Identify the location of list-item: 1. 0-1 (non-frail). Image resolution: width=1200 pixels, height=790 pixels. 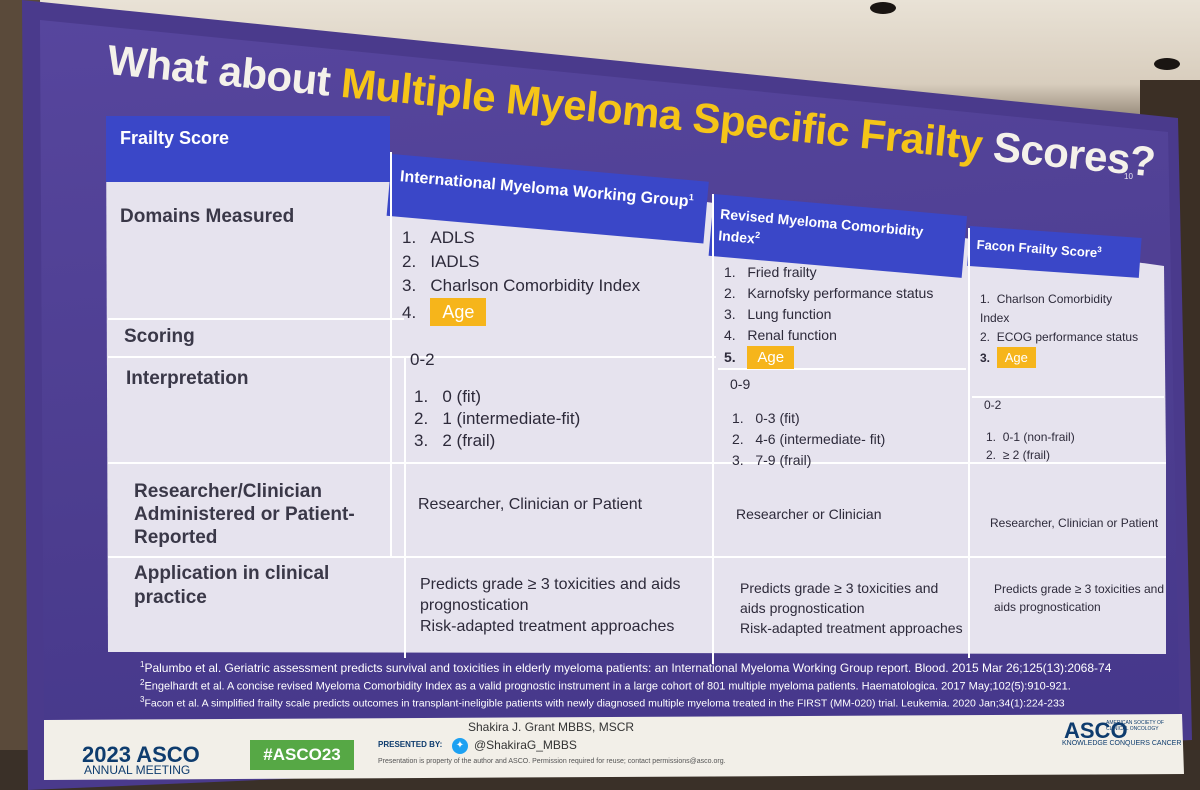
(1030, 437).